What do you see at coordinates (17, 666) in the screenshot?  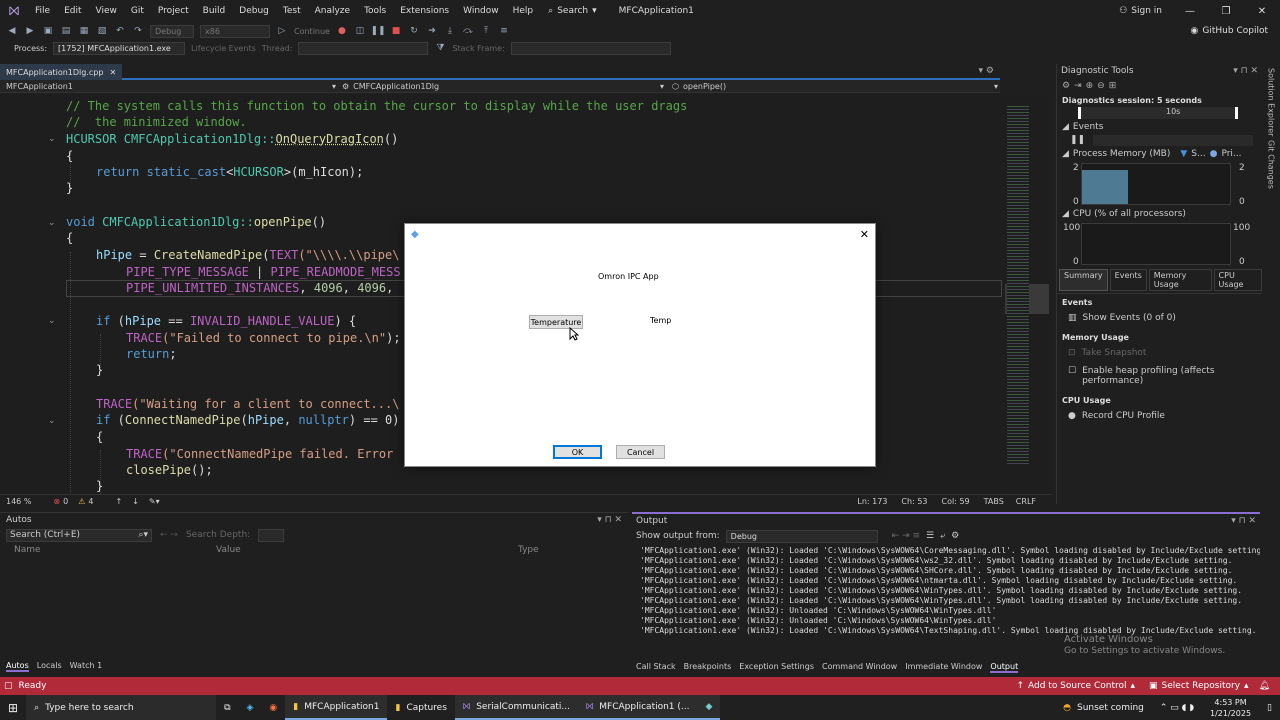 I see `tab-autos: Autos` at bounding box center [17, 666].